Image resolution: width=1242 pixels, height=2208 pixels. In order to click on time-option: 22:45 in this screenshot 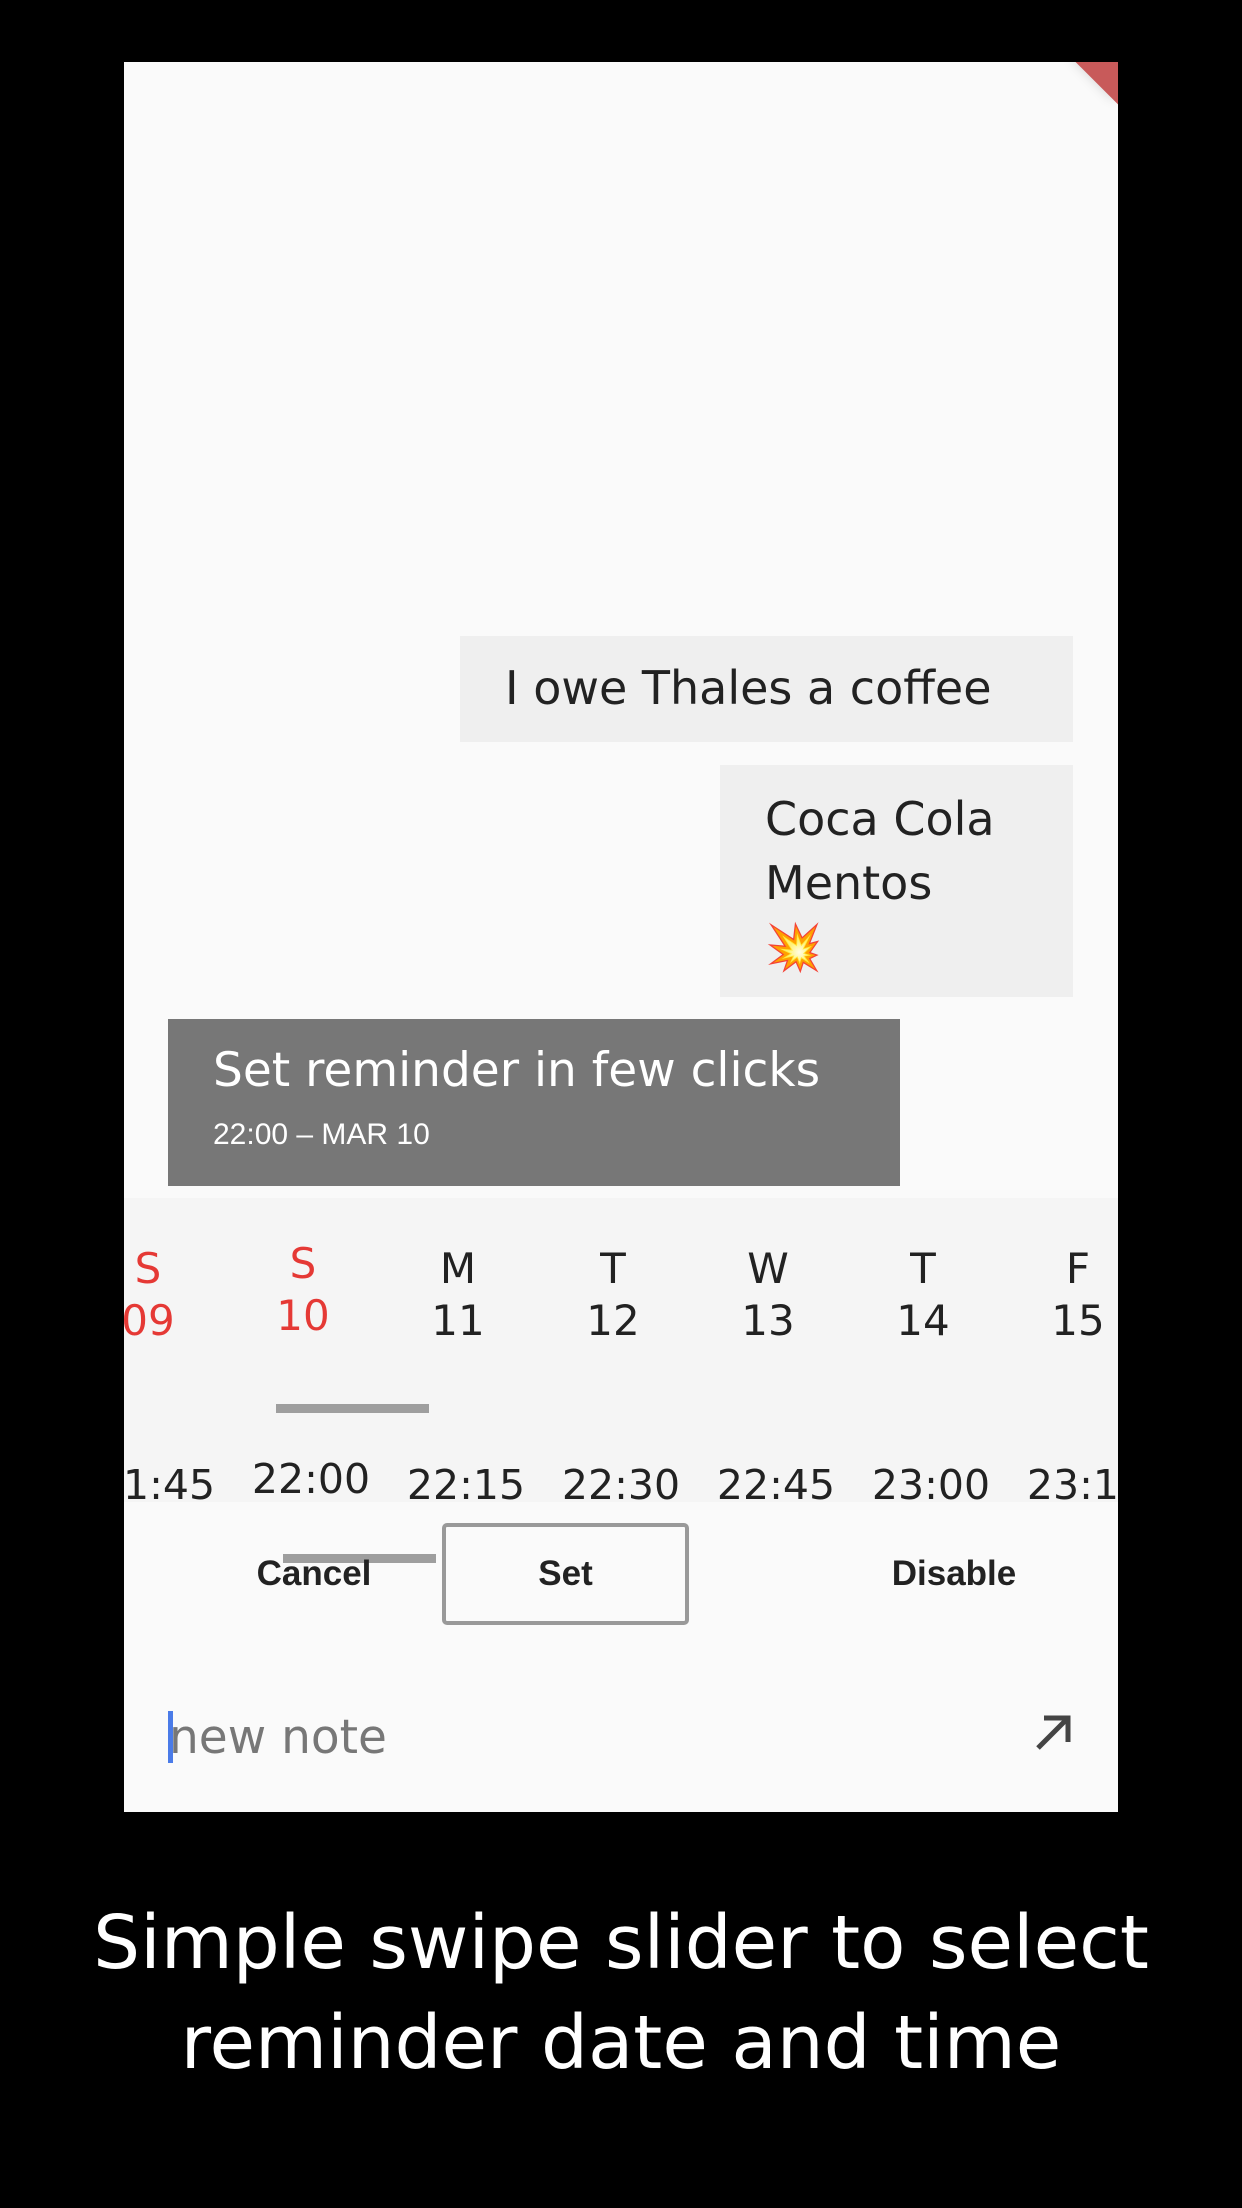, I will do `click(776, 1485)`.